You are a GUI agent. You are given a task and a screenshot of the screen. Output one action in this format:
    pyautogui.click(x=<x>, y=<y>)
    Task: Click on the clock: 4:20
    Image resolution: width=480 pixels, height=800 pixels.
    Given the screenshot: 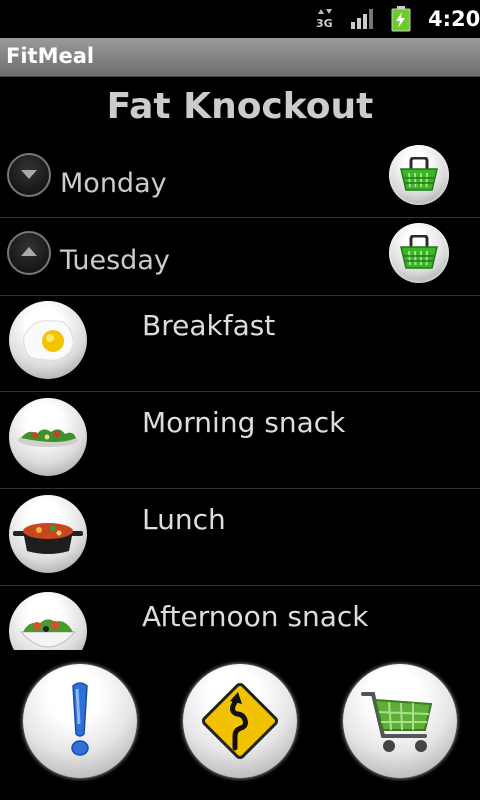 What is the action you would take?
    pyautogui.click(x=454, y=19)
    